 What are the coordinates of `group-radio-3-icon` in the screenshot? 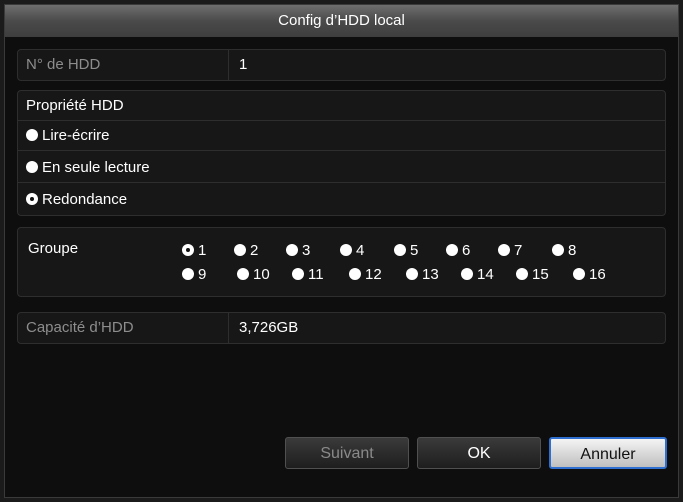 It's located at (292, 250).